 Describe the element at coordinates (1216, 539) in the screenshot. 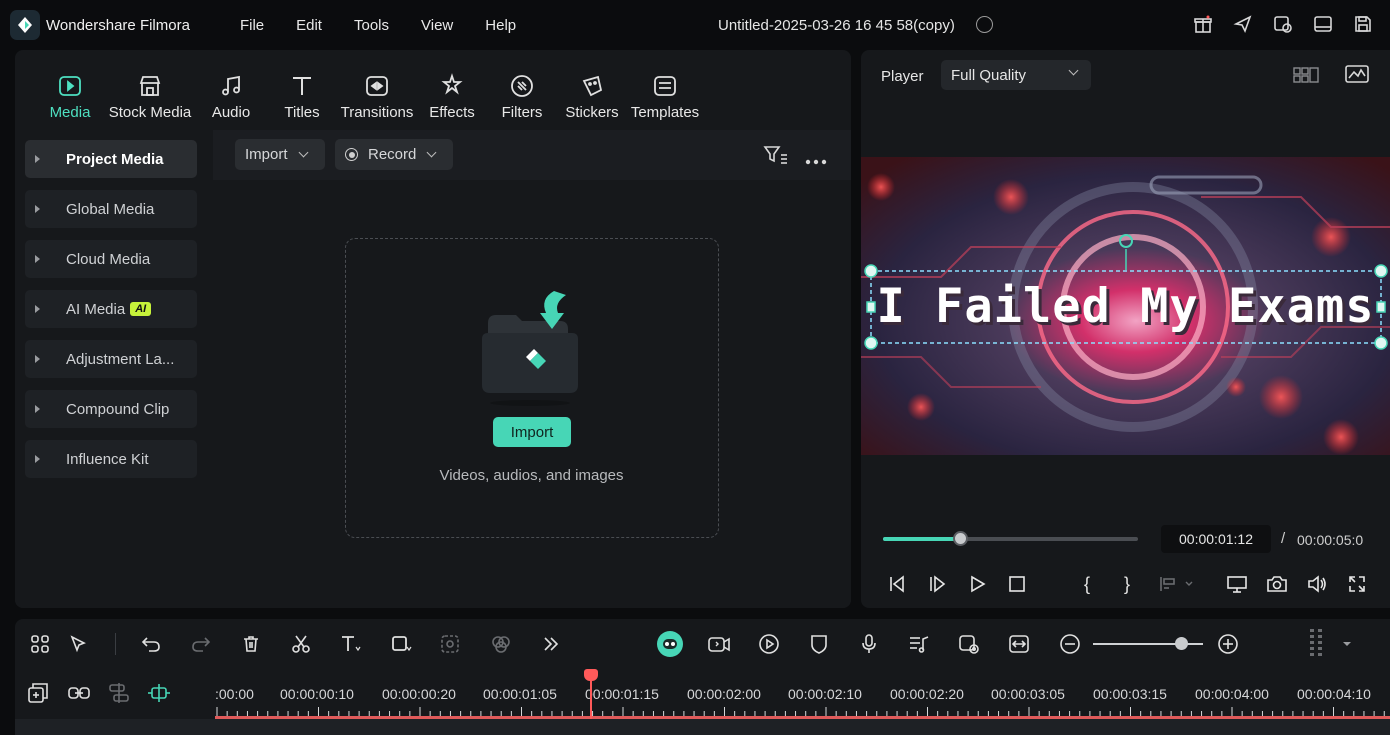

I see `current-time: 00:00:01:12` at that location.